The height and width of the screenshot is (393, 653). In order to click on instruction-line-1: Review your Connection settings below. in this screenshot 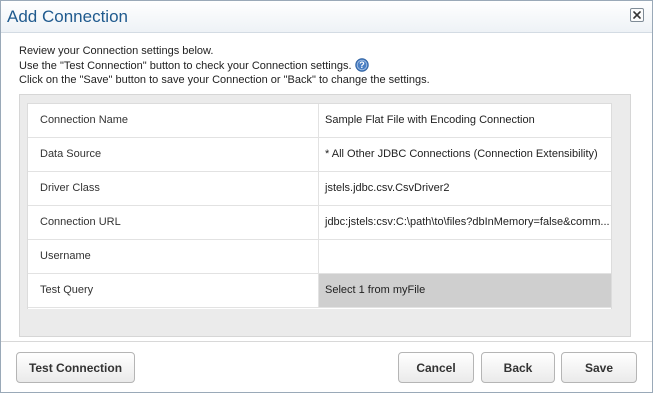, I will do `click(116, 51)`.